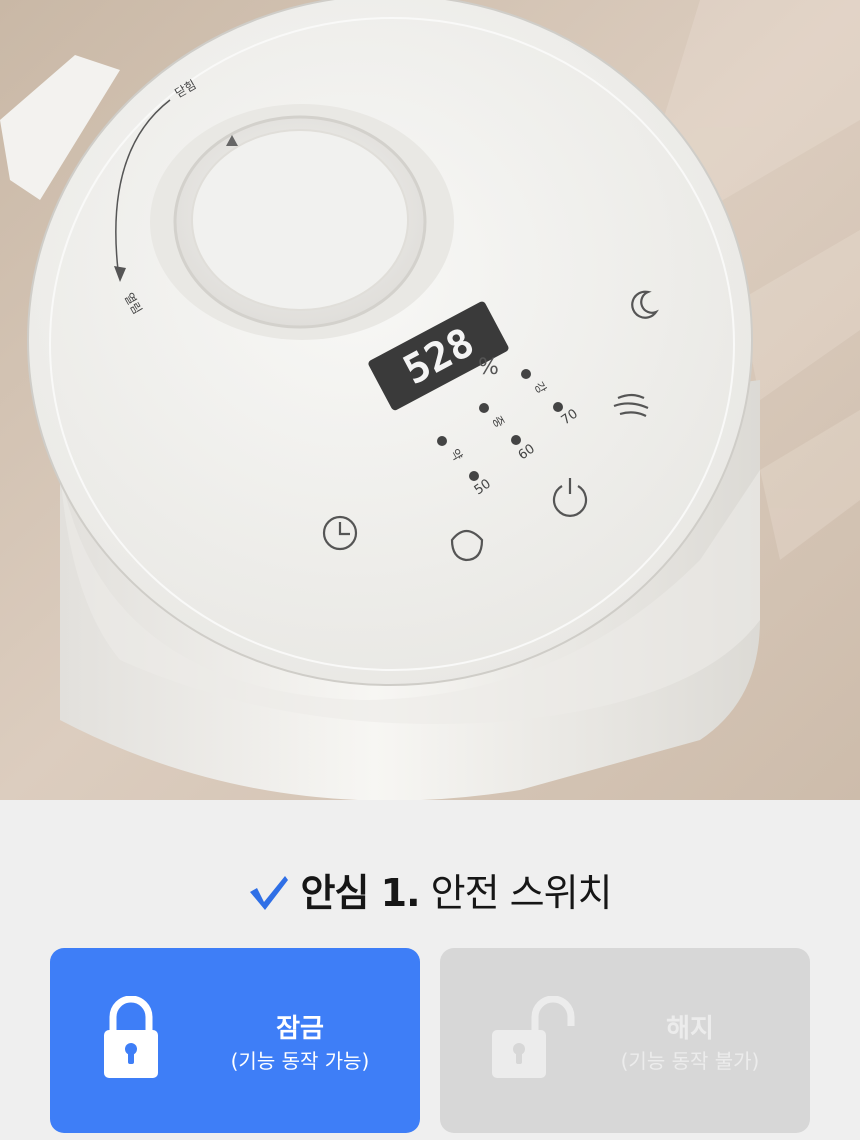 This screenshot has height=1140, width=860. What do you see at coordinates (488, 367) in the screenshot?
I see `display-unit: %` at bounding box center [488, 367].